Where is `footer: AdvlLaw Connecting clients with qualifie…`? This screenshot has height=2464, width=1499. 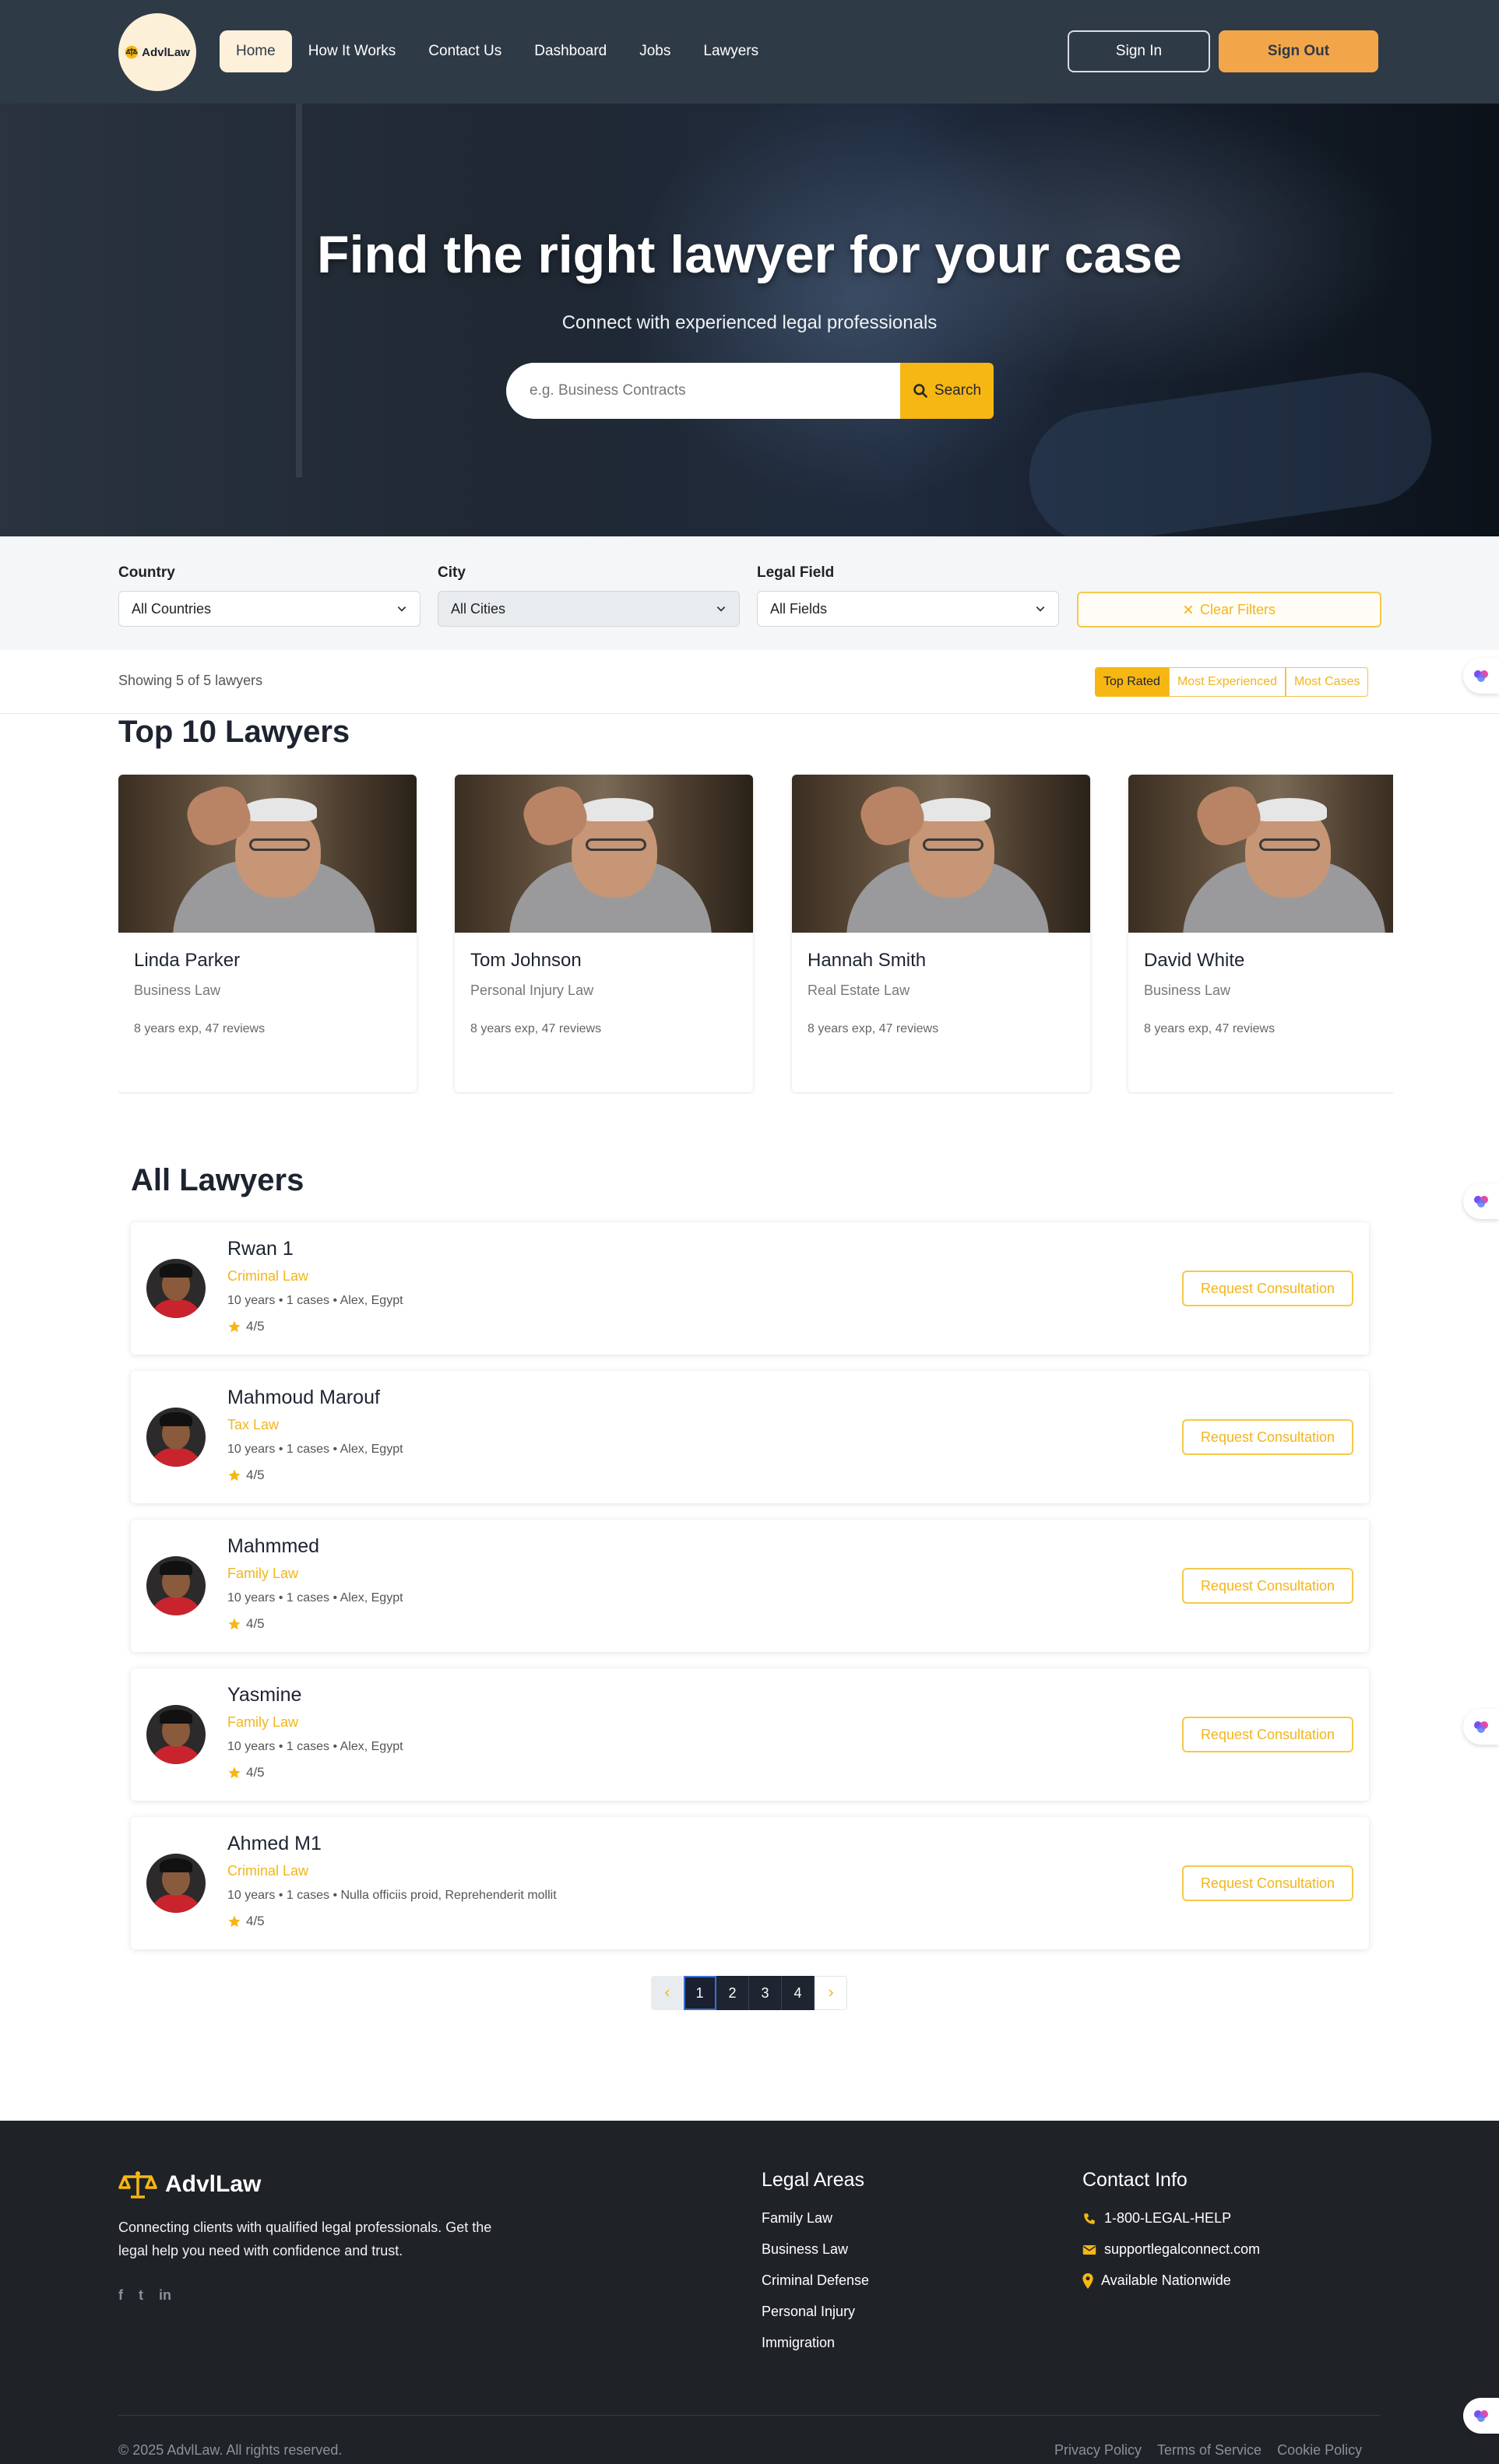
footer: AdvlLaw Connecting clients with qualifie… is located at coordinates (749, 2292).